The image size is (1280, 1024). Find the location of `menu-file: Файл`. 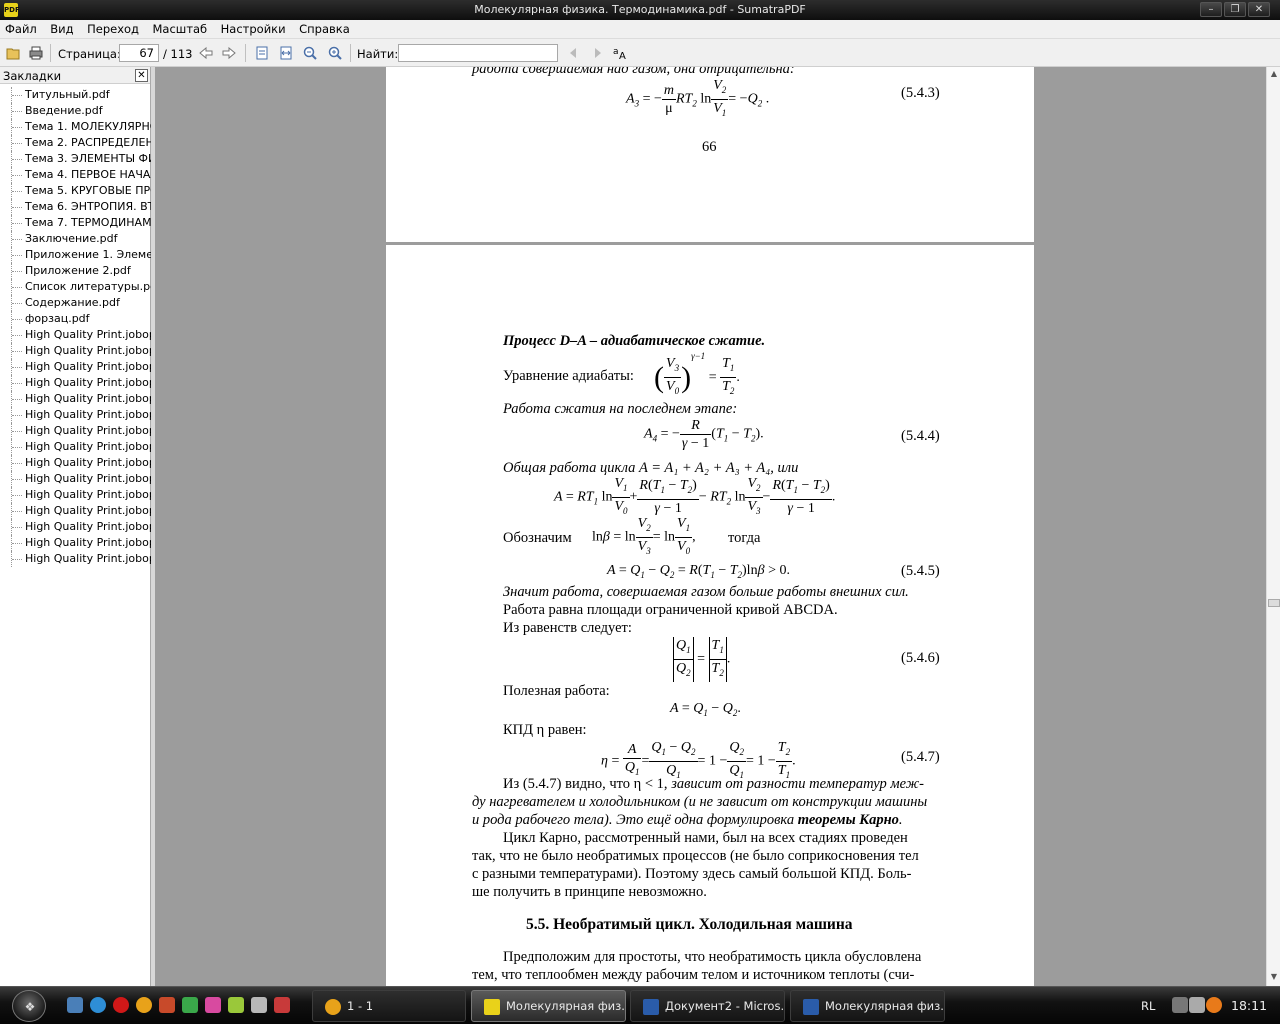

menu-file: Файл is located at coordinates (21, 28).